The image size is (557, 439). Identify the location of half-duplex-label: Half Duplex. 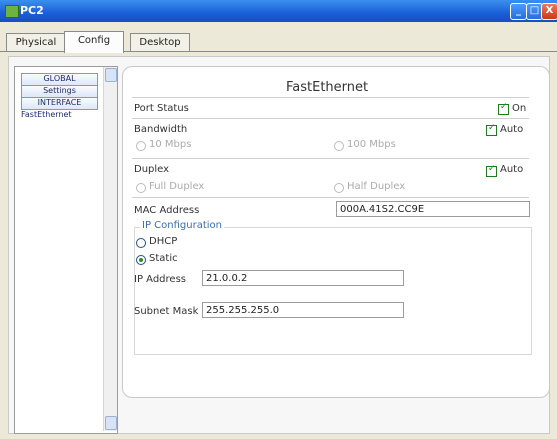
(376, 186).